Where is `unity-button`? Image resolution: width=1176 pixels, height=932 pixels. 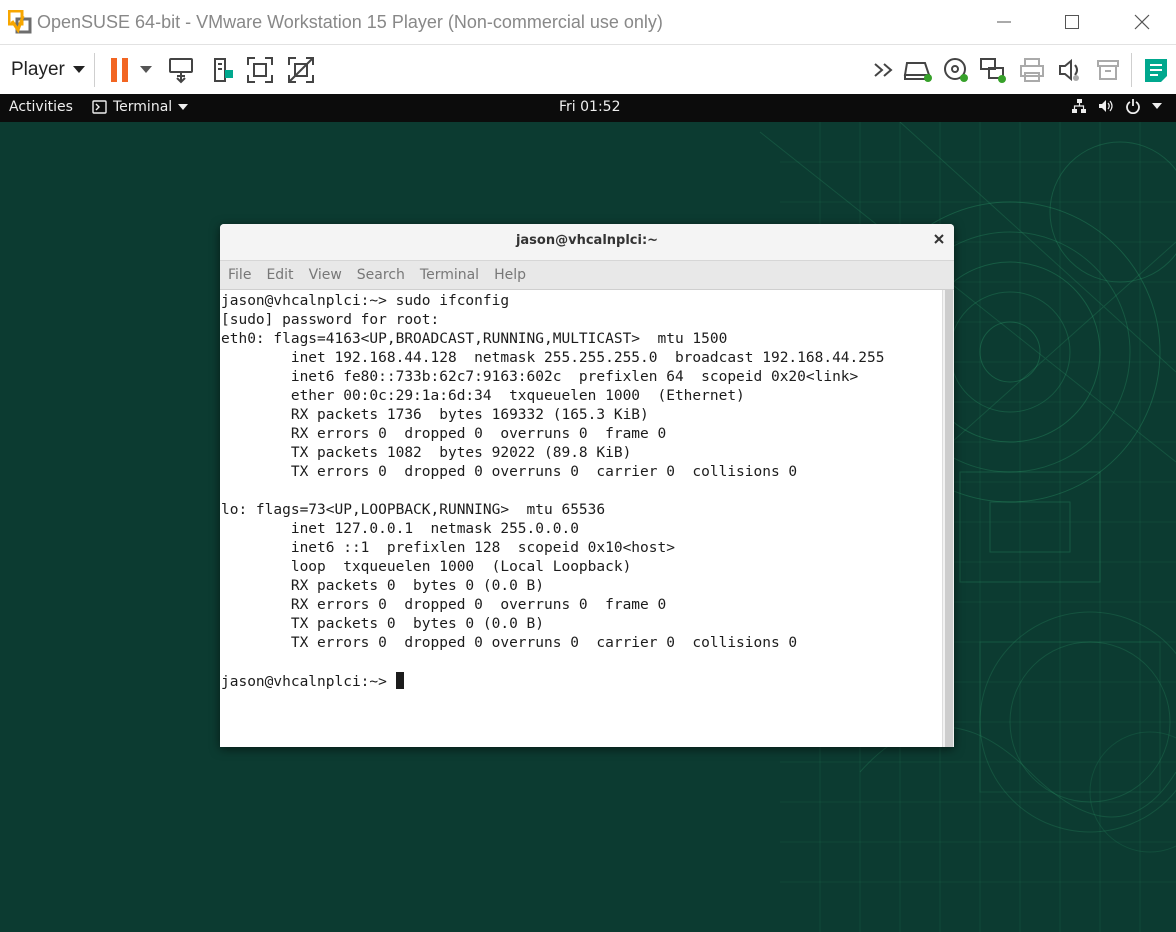
unity-button is located at coordinates (301, 70).